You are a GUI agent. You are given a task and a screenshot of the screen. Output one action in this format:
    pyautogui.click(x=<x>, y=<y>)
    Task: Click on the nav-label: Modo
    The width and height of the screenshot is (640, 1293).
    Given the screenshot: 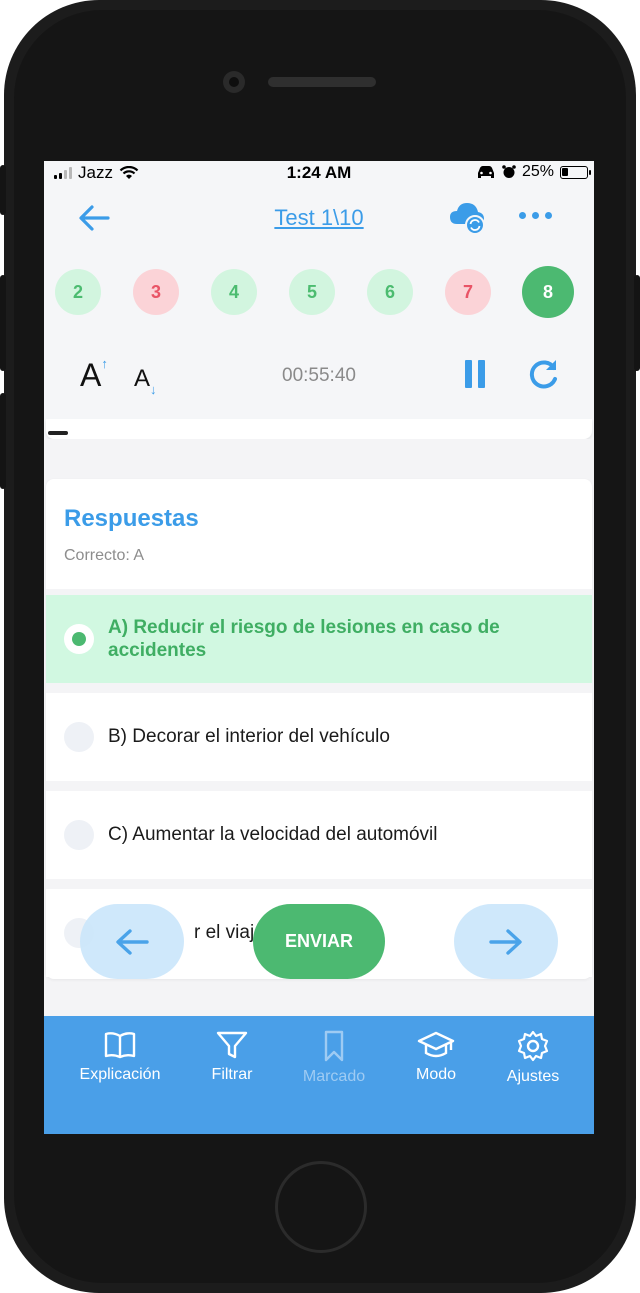 What is the action you would take?
    pyautogui.click(x=436, y=1074)
    